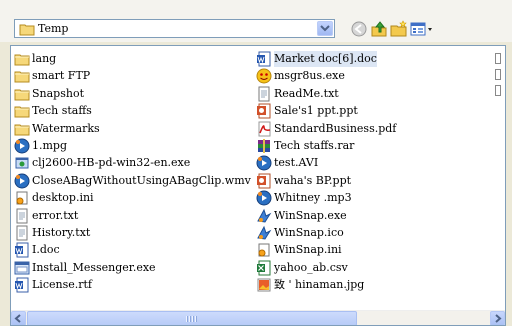 This screenshot has width=512, height=326. What do you see at coordinates (319, 285) in the screenshot?
I see `file-name-label: 致 ' hinaman.jpg` at bounding box center [319, 285].